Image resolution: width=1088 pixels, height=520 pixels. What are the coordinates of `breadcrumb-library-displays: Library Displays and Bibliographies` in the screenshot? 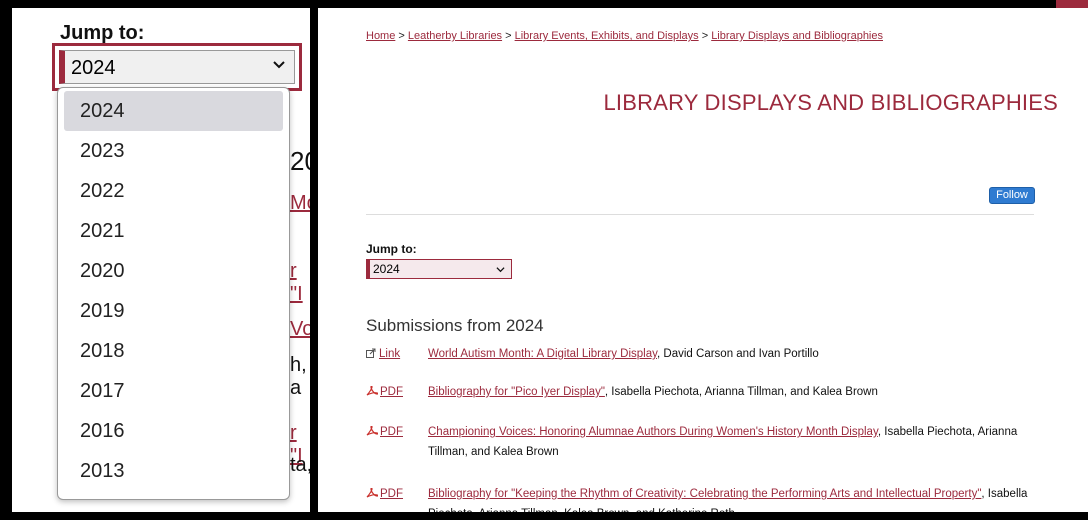 It's located at (797, 36).